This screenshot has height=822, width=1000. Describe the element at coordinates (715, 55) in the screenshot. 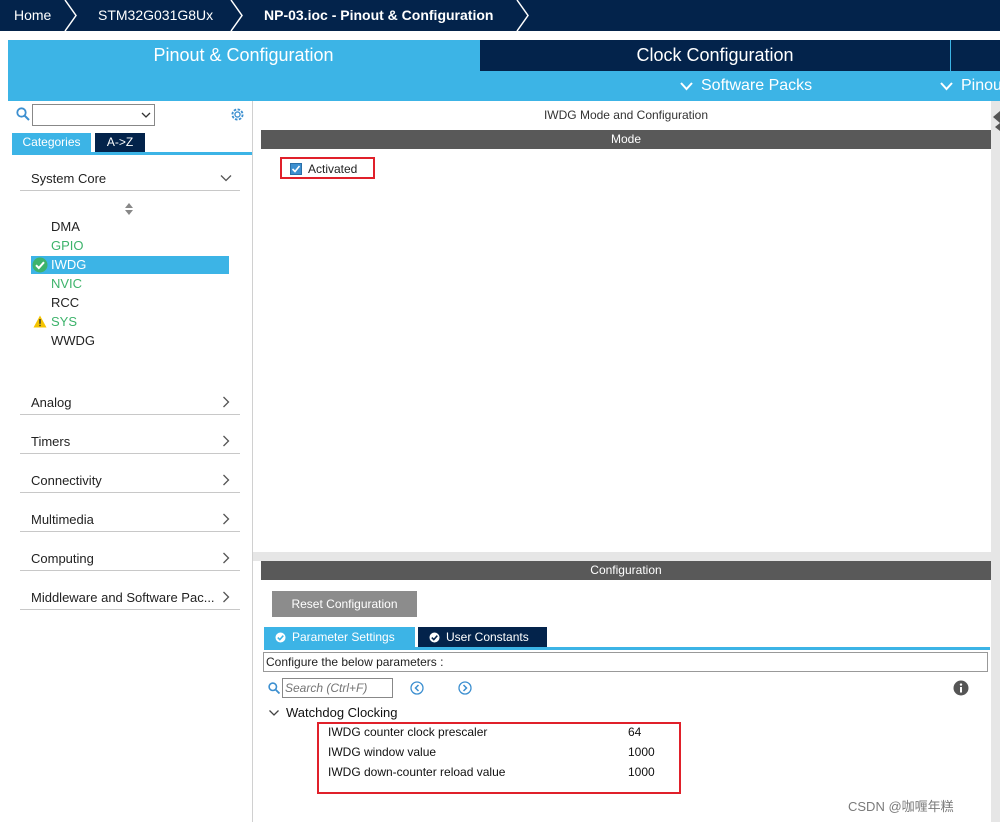

I see `tab-clock-configuration: Clock Configuration` at that location.